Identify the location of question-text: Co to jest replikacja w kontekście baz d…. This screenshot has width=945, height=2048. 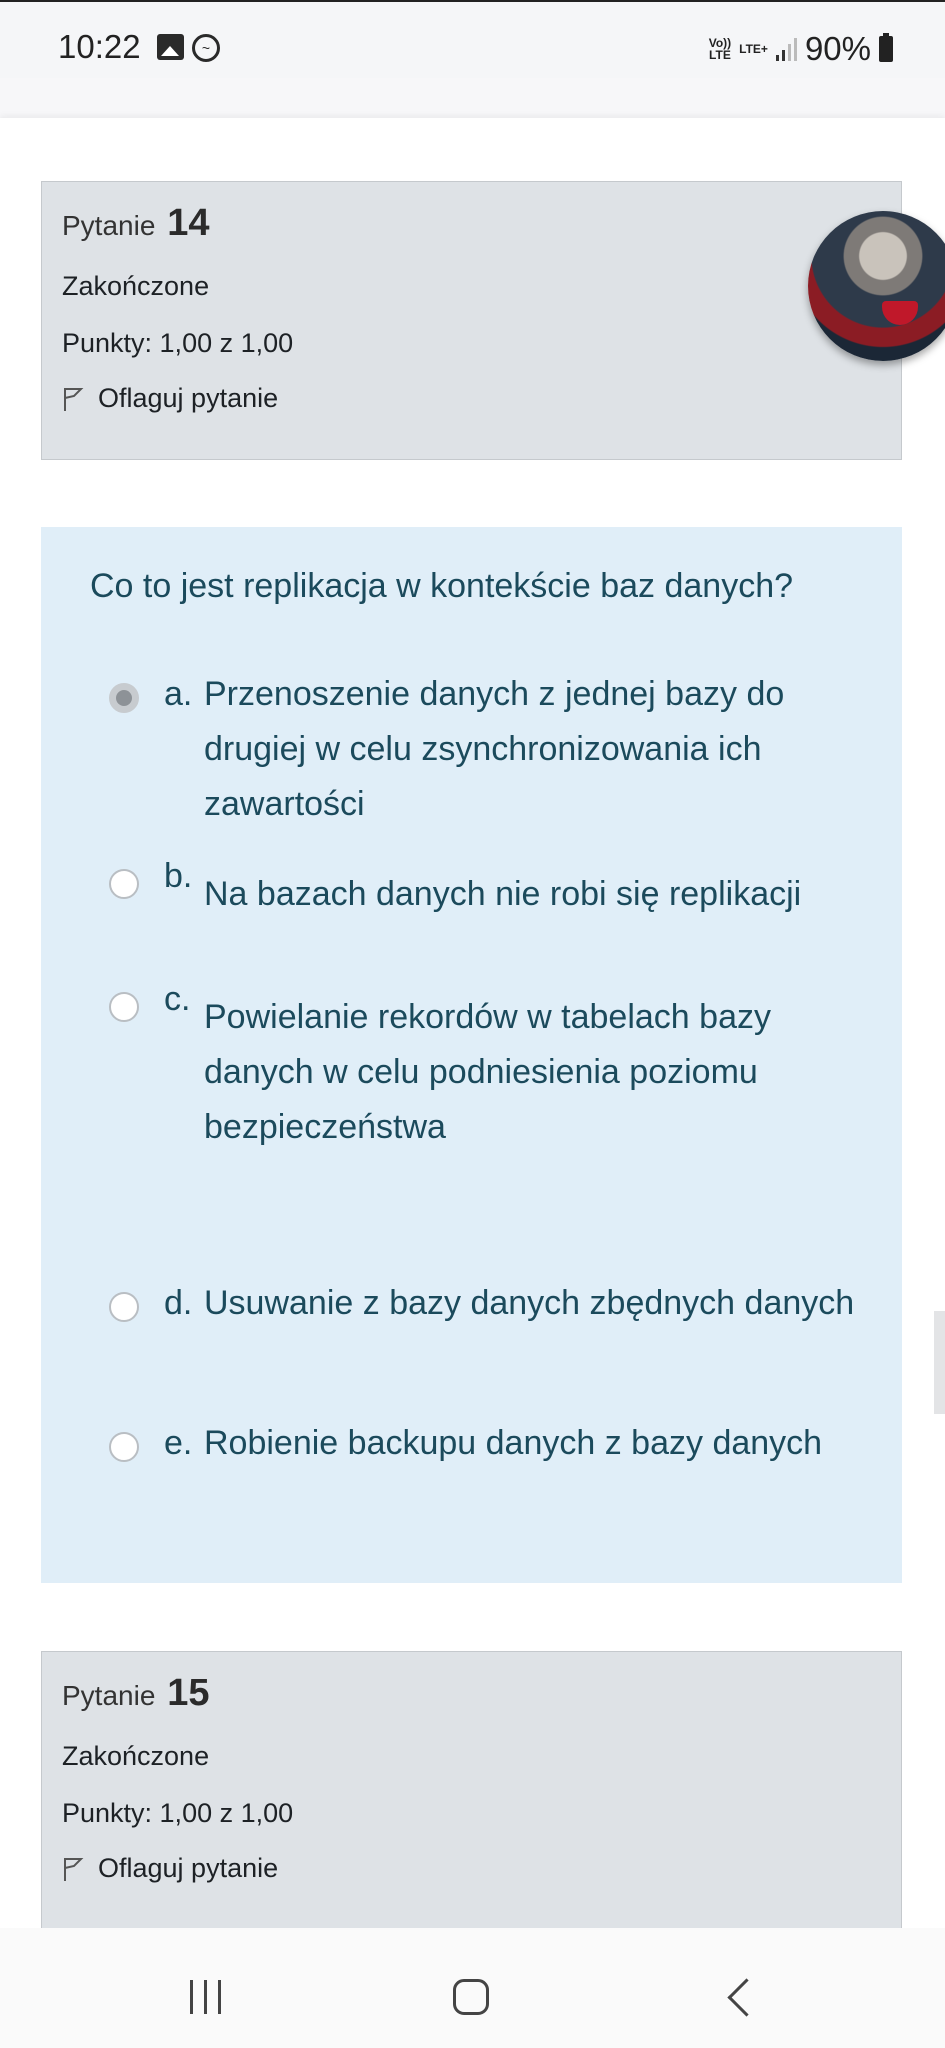
(442, 586).